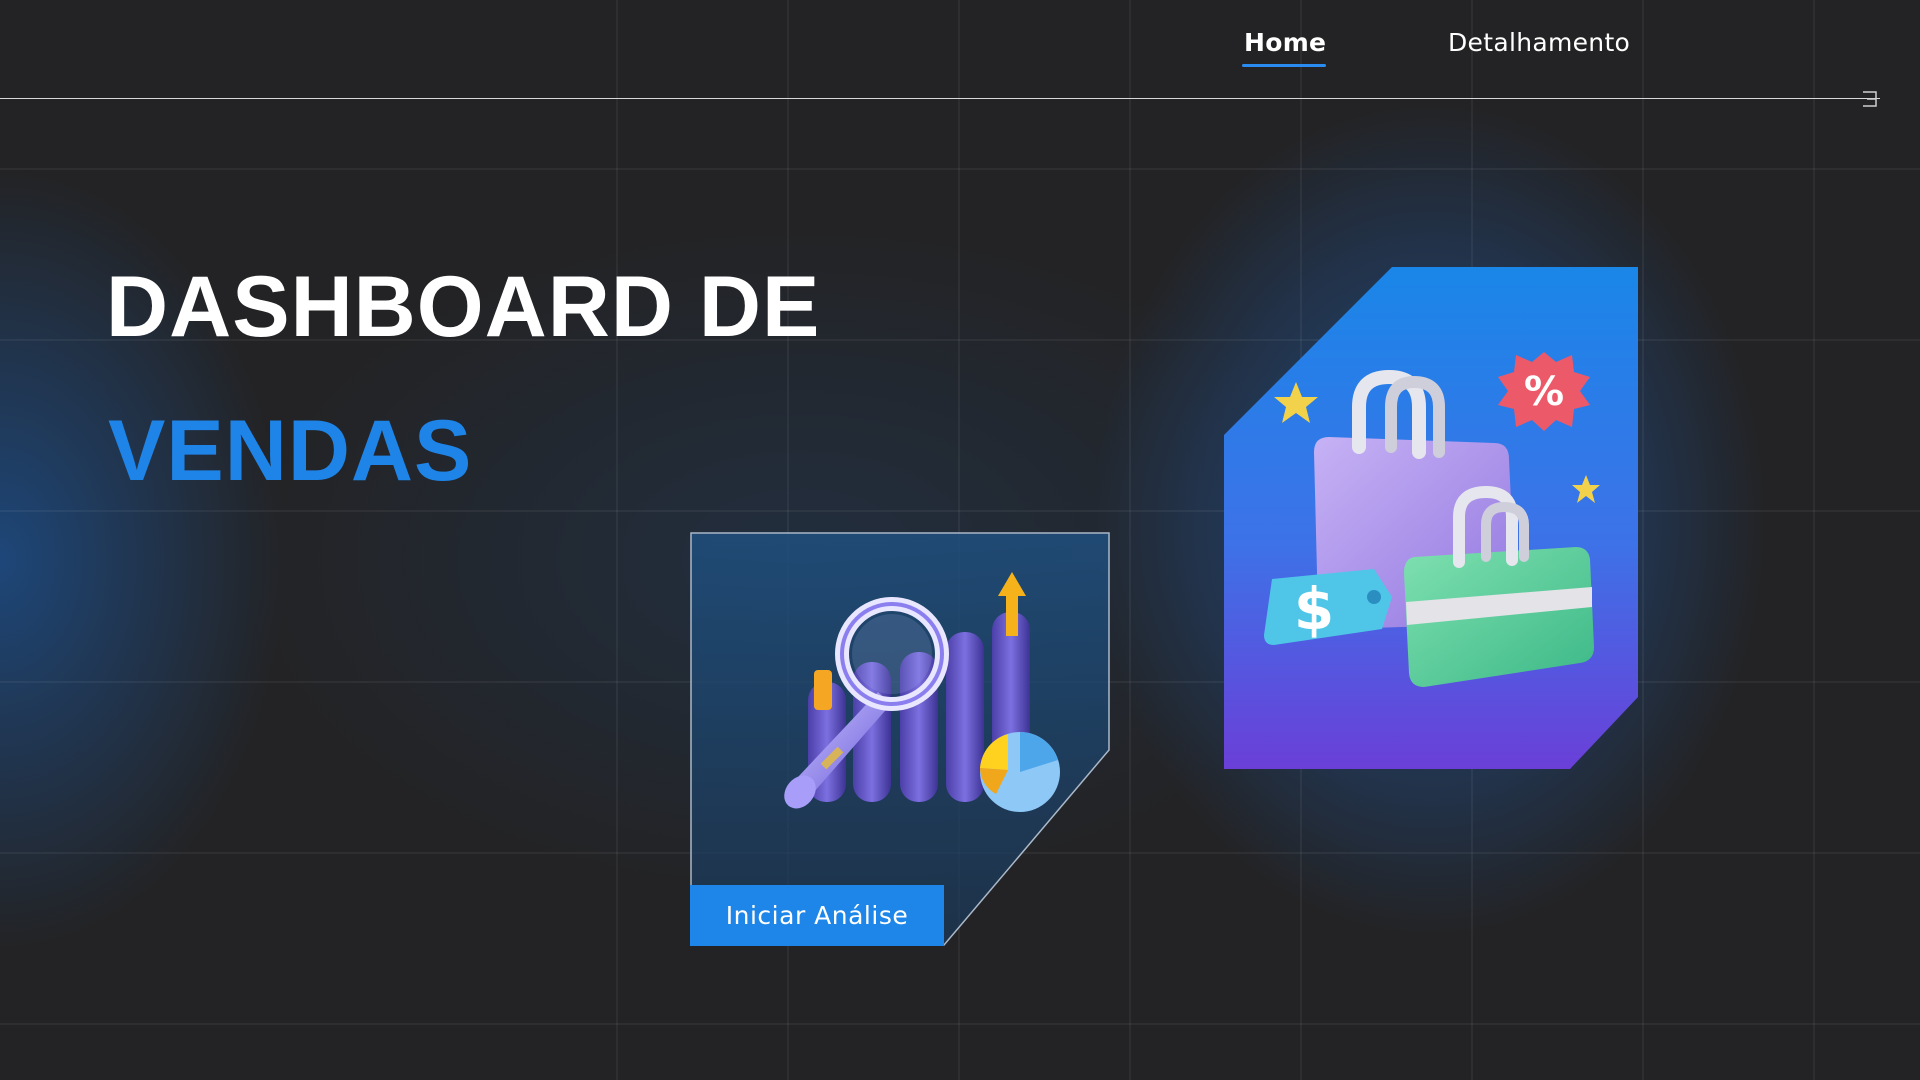 The image size is (1920, 1080). I want to click on active-tab-indicator, so click(1284, 65).